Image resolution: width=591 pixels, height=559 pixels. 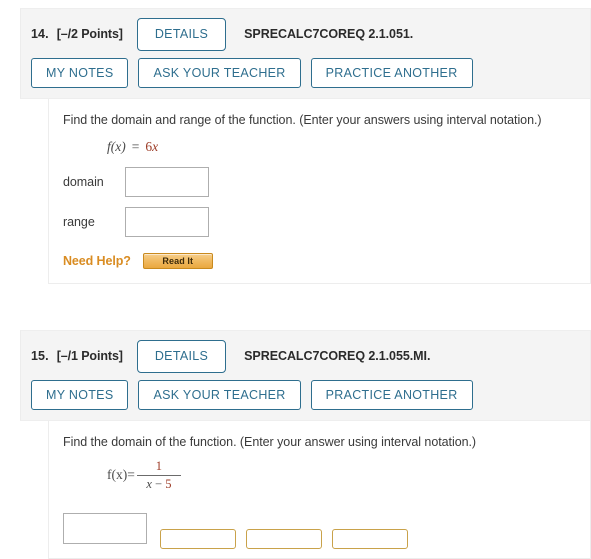 I want to click on fraction-15: 1 x − 5, so click(x=158, y=475).